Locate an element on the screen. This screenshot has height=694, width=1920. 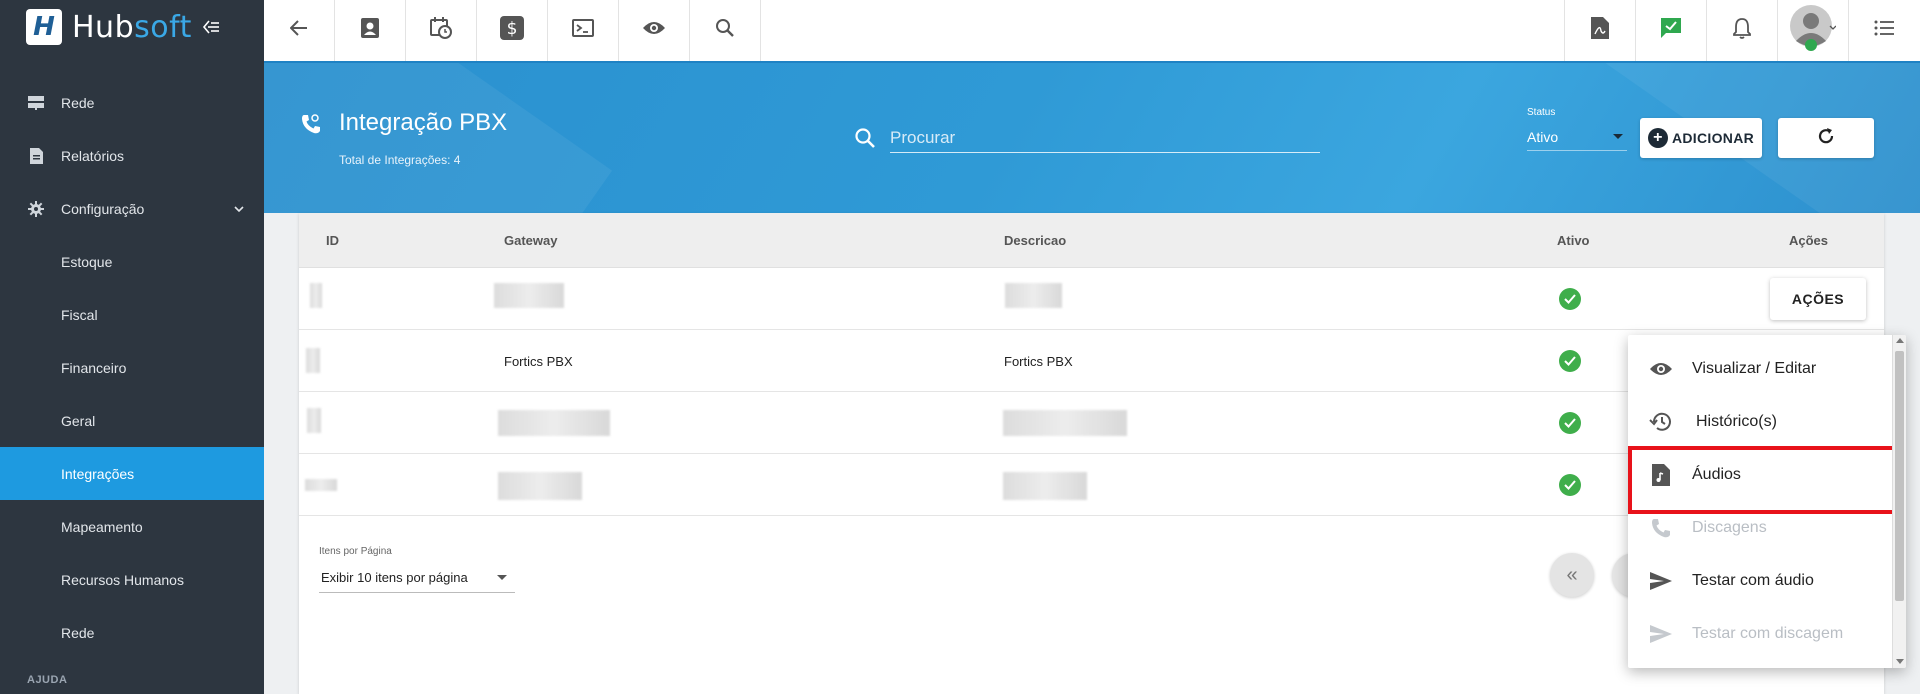
pdf-icon is located at coordinates (1600, 30).